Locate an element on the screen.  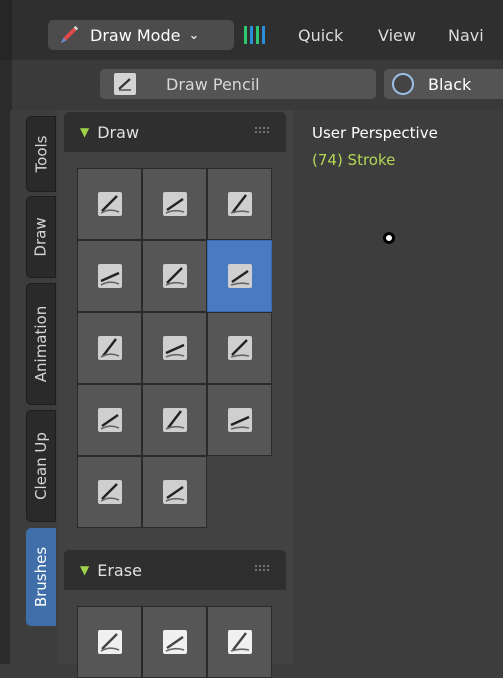
viewport-title: User Perspective is located at coordinates (375, 133).